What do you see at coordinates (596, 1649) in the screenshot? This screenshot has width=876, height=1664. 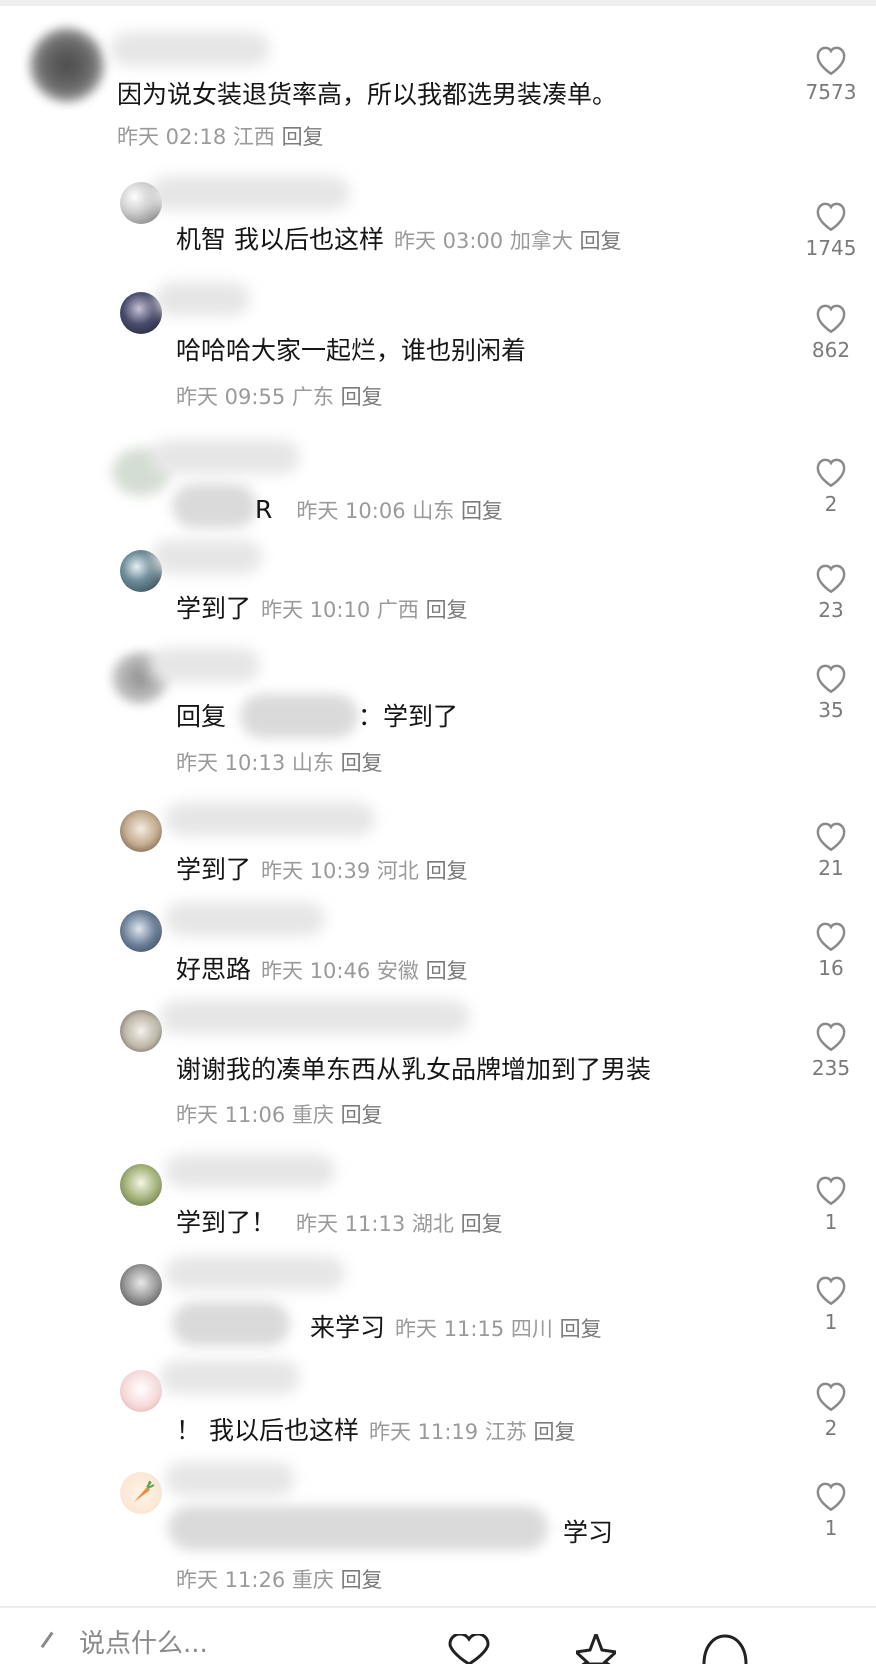 I see `collect-icon` at bounding box center [596, 1649].